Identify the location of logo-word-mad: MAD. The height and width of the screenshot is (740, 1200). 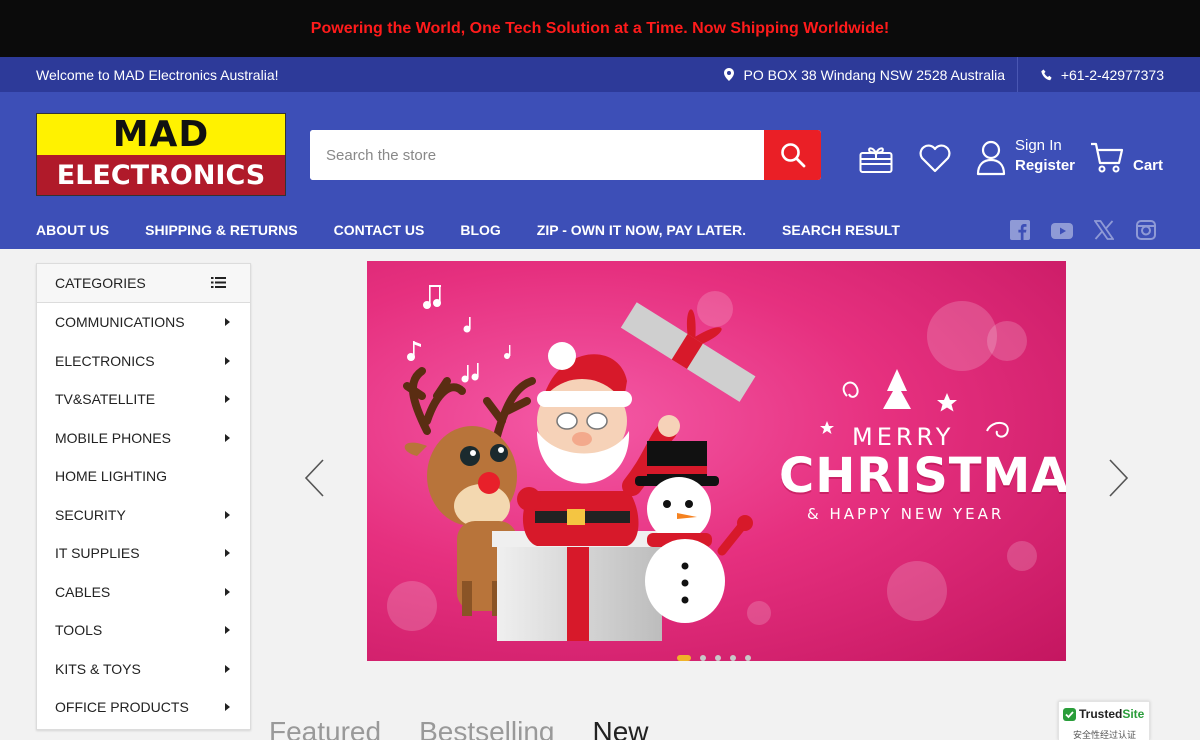
(161, 134).